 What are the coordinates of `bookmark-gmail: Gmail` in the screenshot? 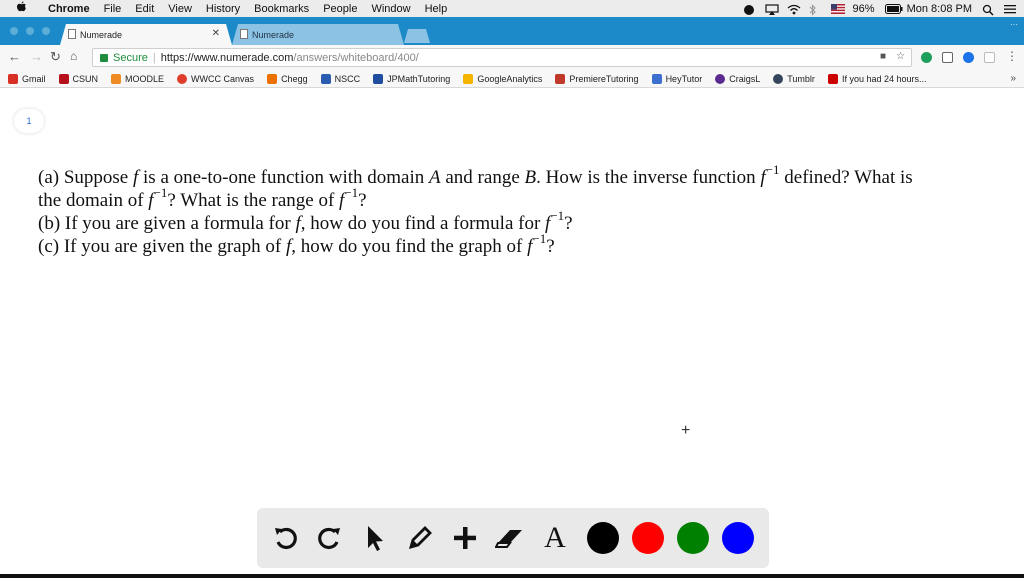 It's located at (27, 78).